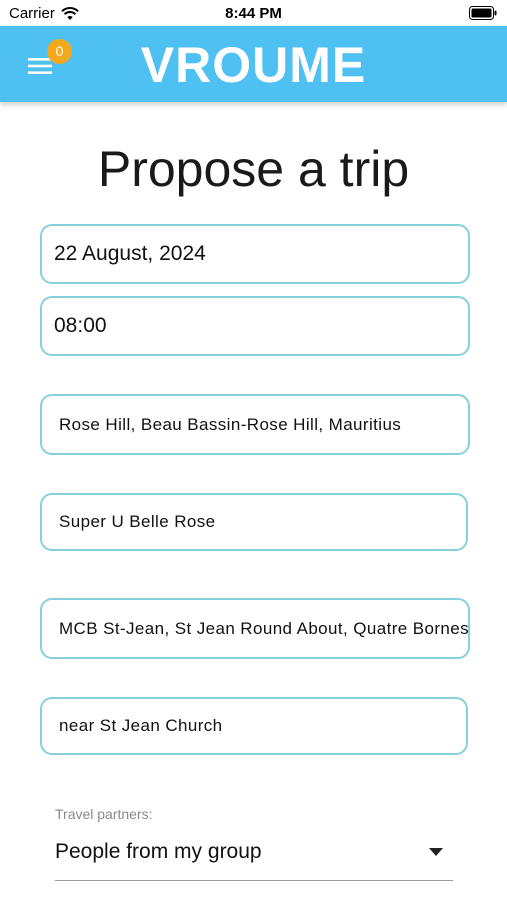 This screenshot has width=507, height=900. Describe the element at coordinates (80, 325) in the screenshot. I see `time-value: 08:00` at that location.